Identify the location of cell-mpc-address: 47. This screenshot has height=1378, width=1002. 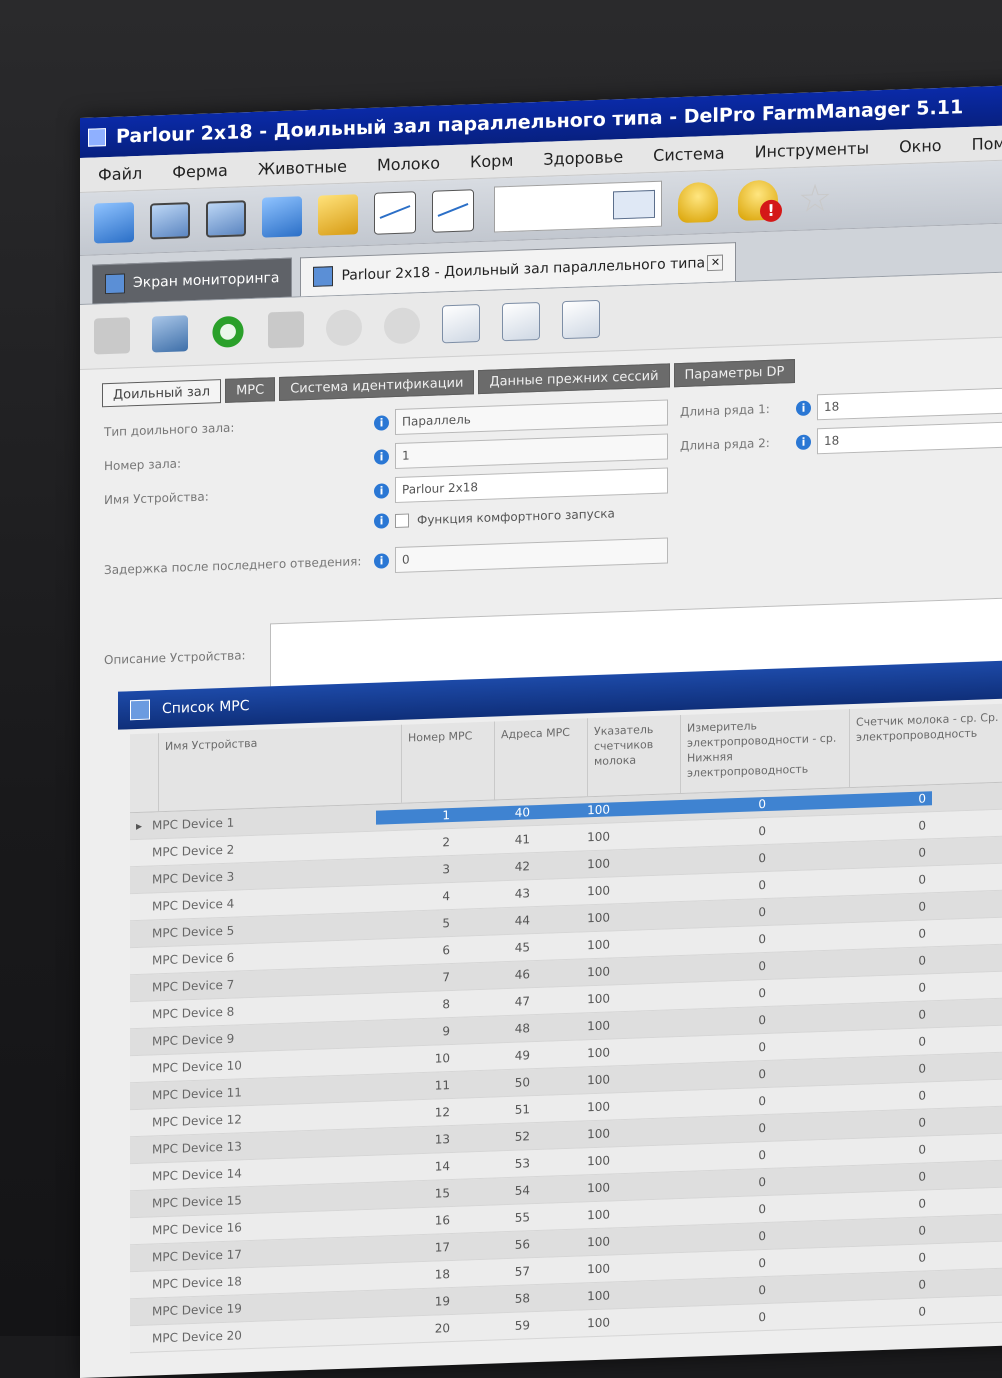
(496, 1002).